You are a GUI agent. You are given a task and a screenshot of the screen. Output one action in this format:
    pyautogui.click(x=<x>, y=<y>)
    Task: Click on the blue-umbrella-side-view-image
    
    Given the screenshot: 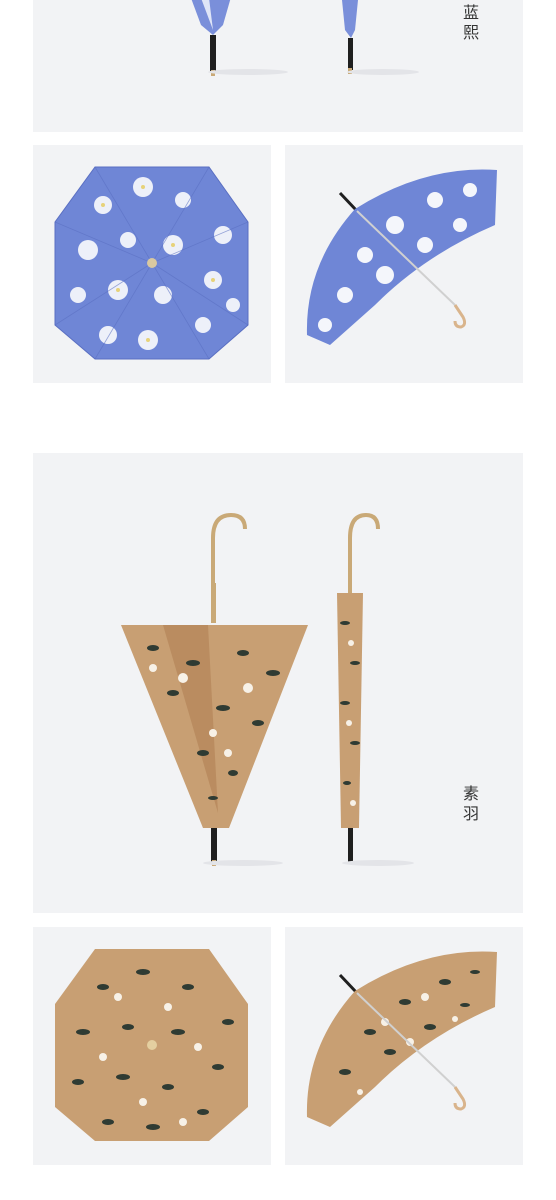 What is the action you would take?
    pyautogui.click(x=401, y=257)
    